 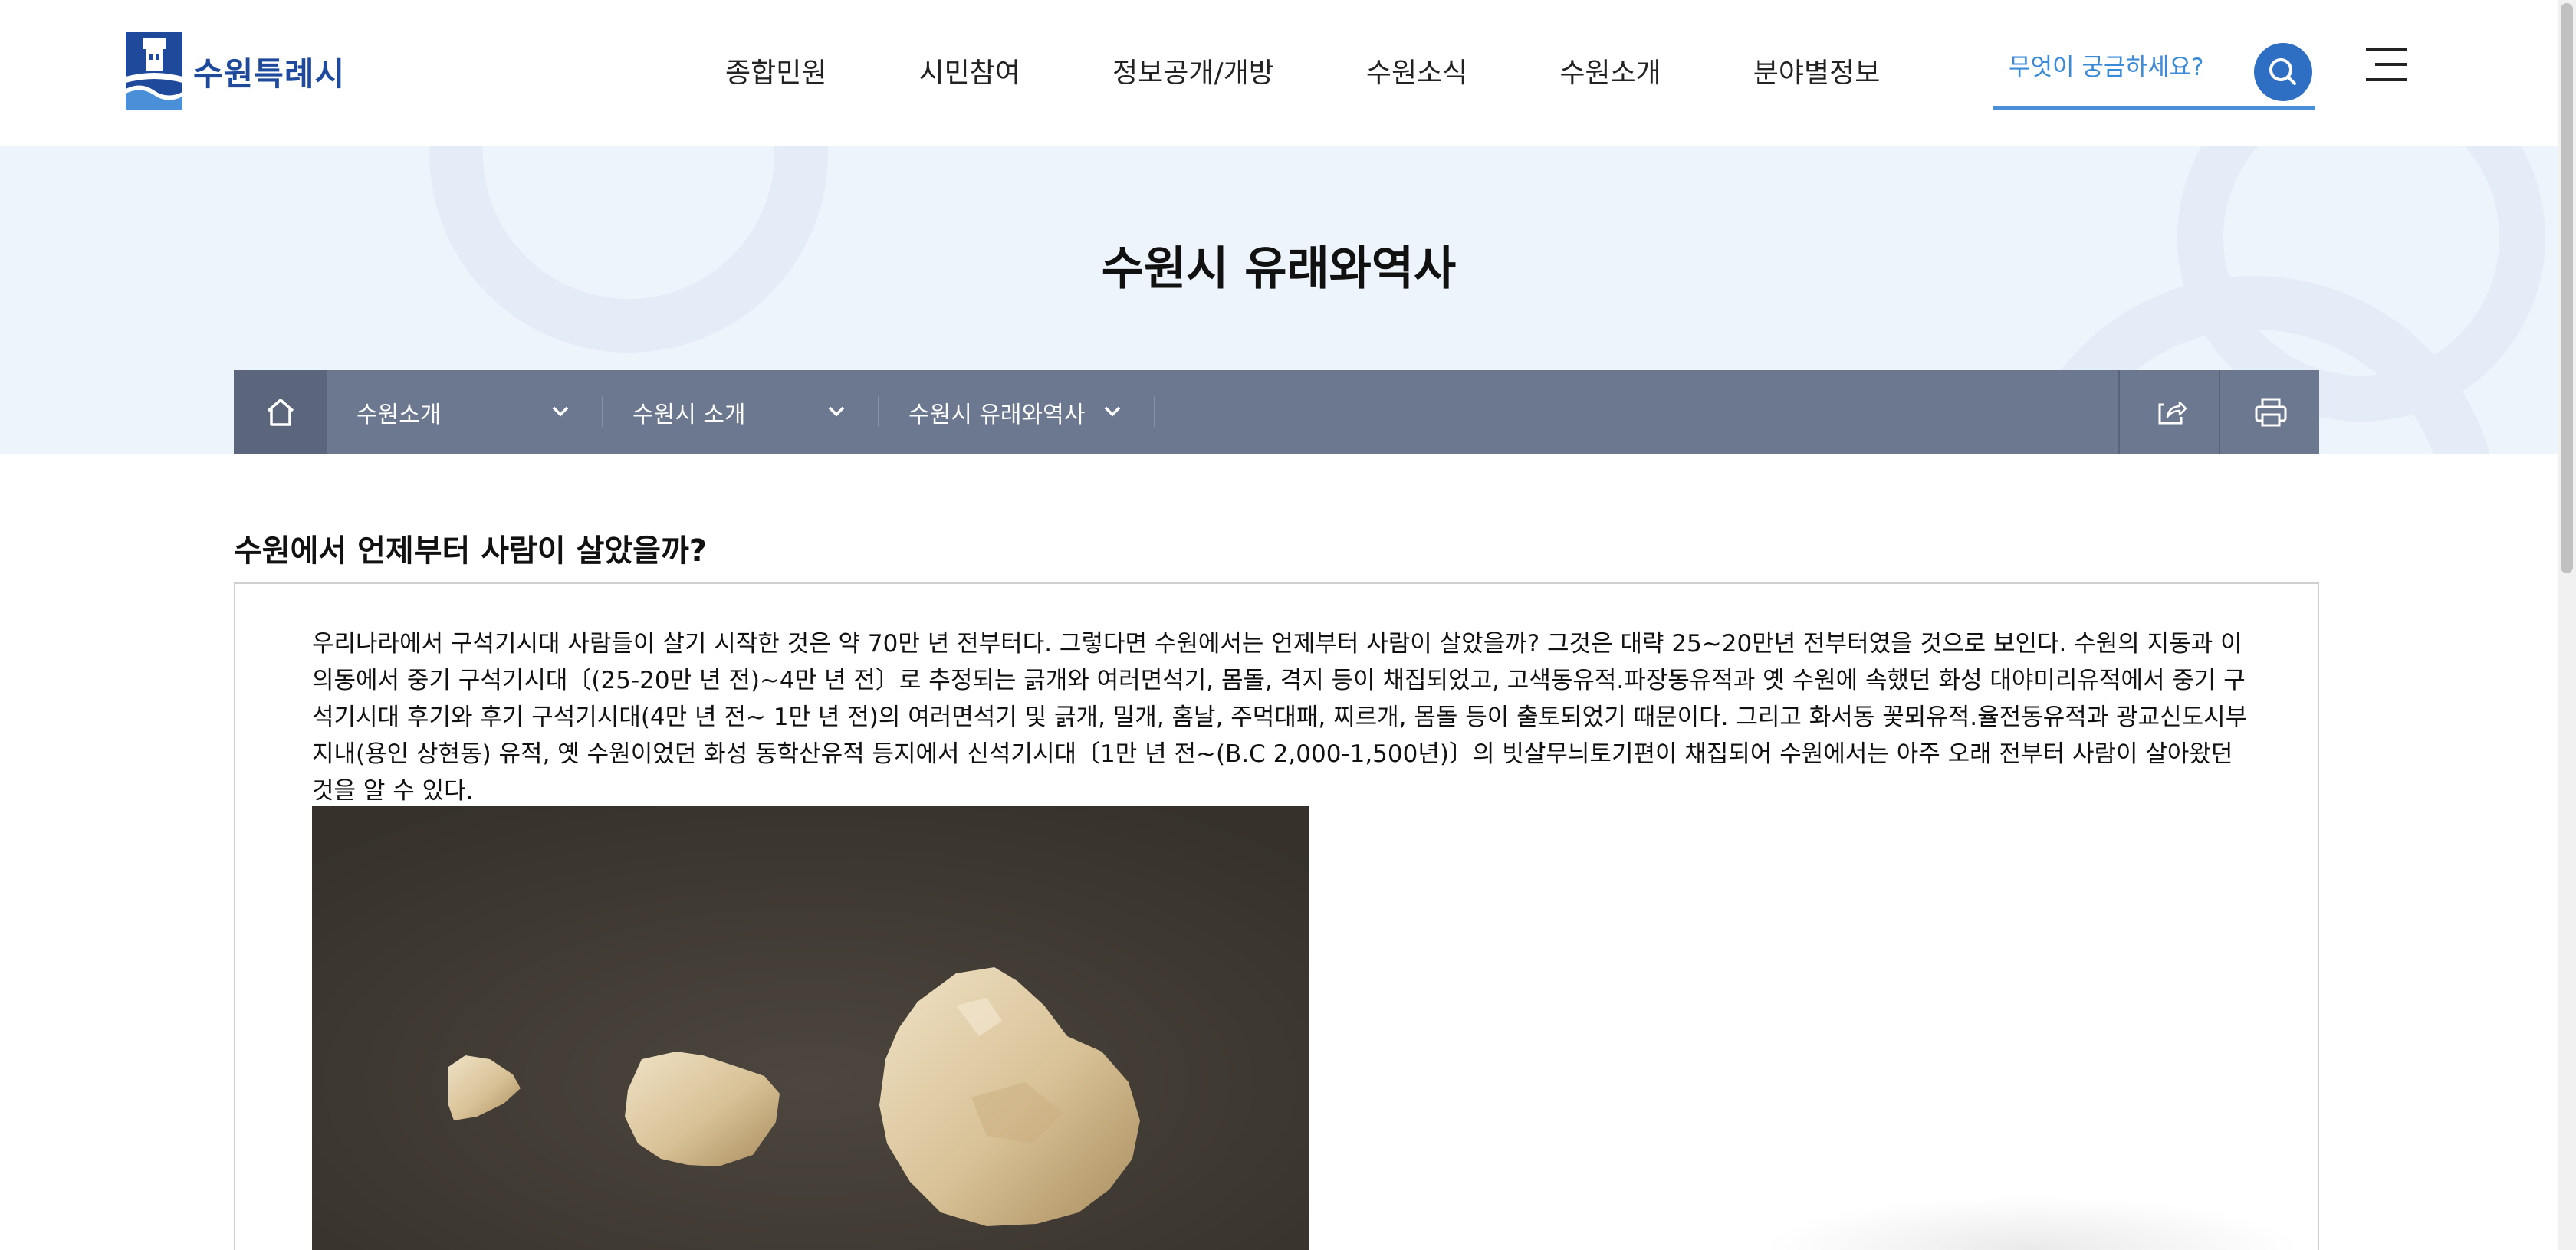 I want to click on site-header: 수원특례시 종합민원 시민참여 정보공개/개방 수원소식 수원소개 분야별정보, so click(x=1279, y=73).